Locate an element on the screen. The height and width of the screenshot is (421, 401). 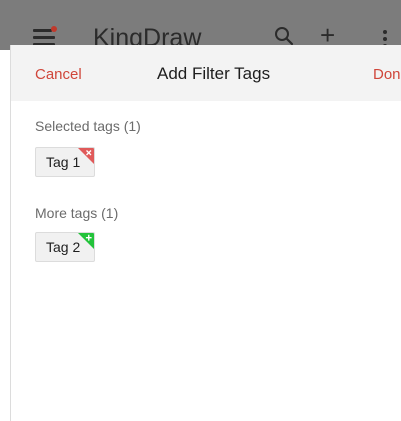
selected-tags-label: Selected tags (1) is located at coordinates (88, 126).